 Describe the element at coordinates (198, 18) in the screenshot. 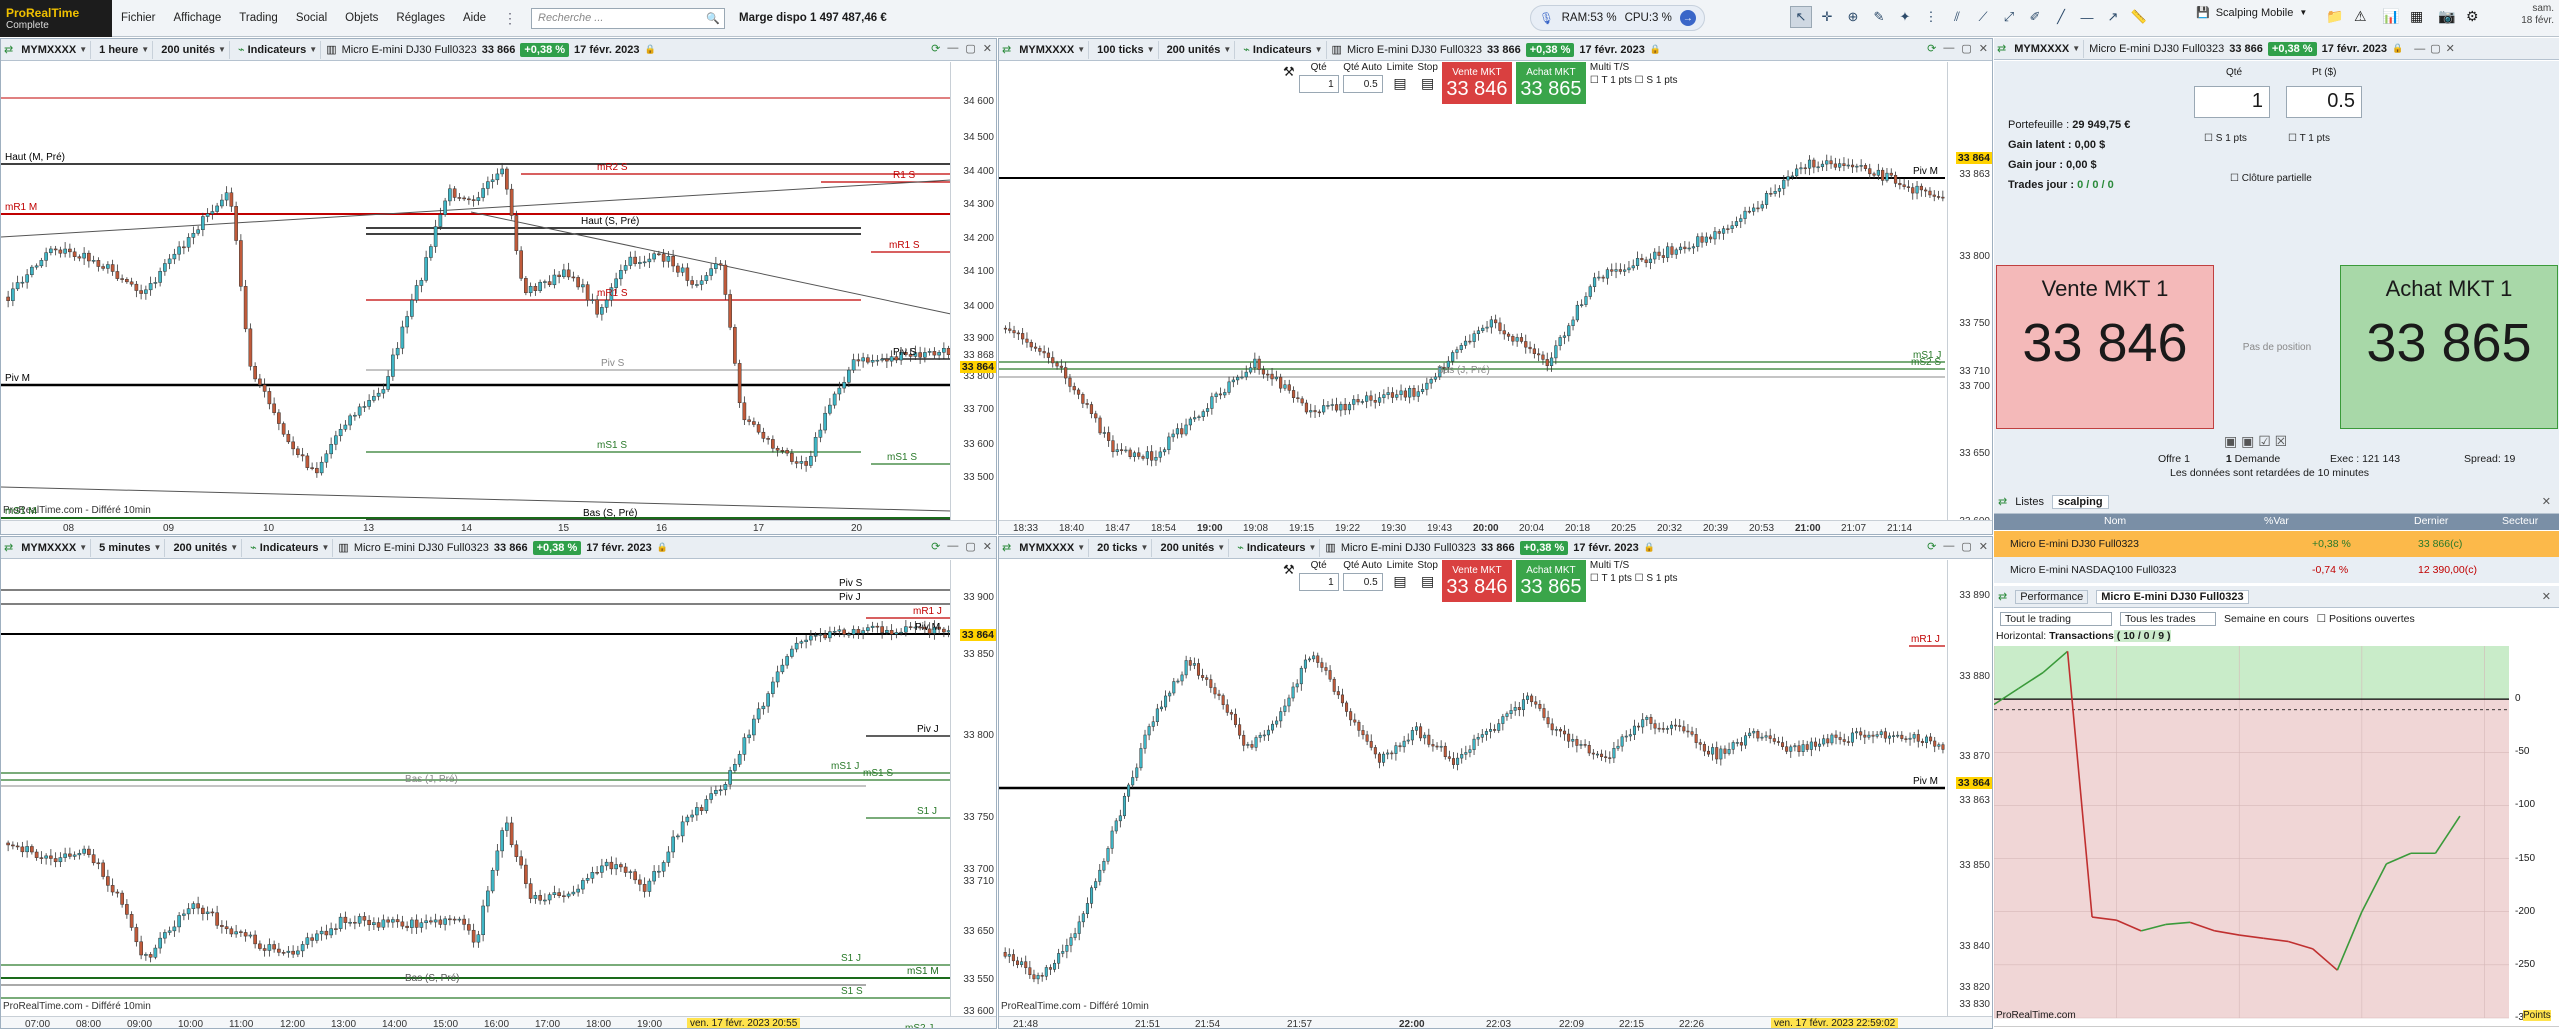

I see `menu-affichage: Affichage` at that location.